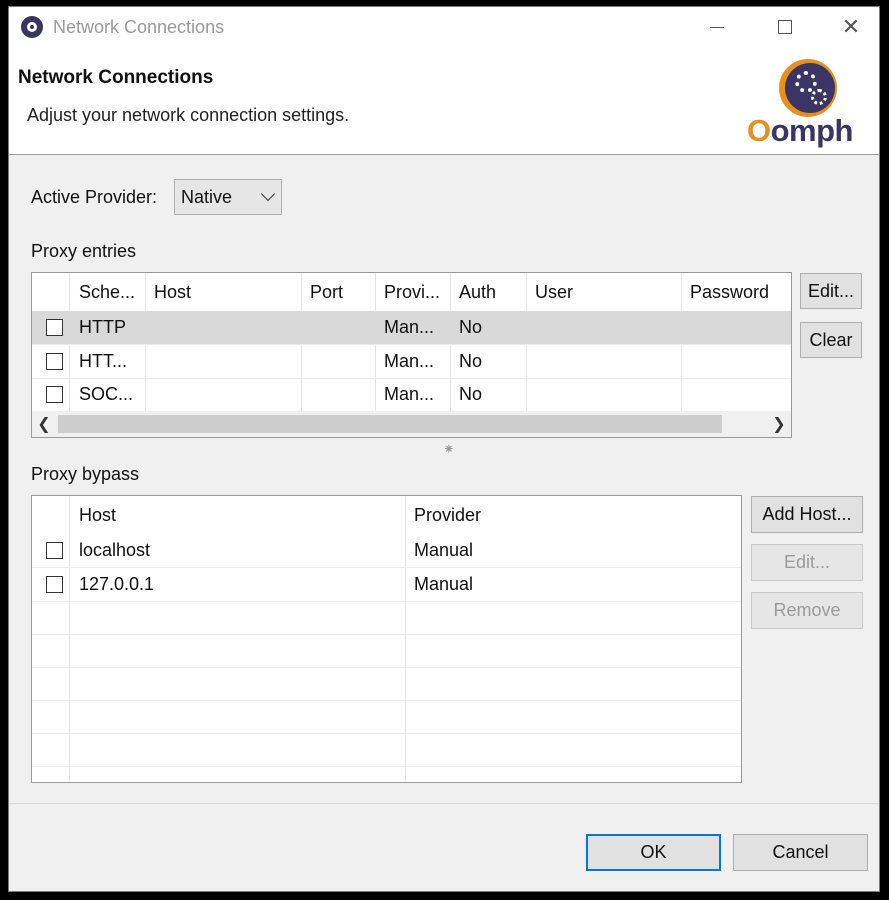  Describe the element at coordinates (117, 584) in the screenshot. I see `cell-host: 127.0.0.1` at that location.